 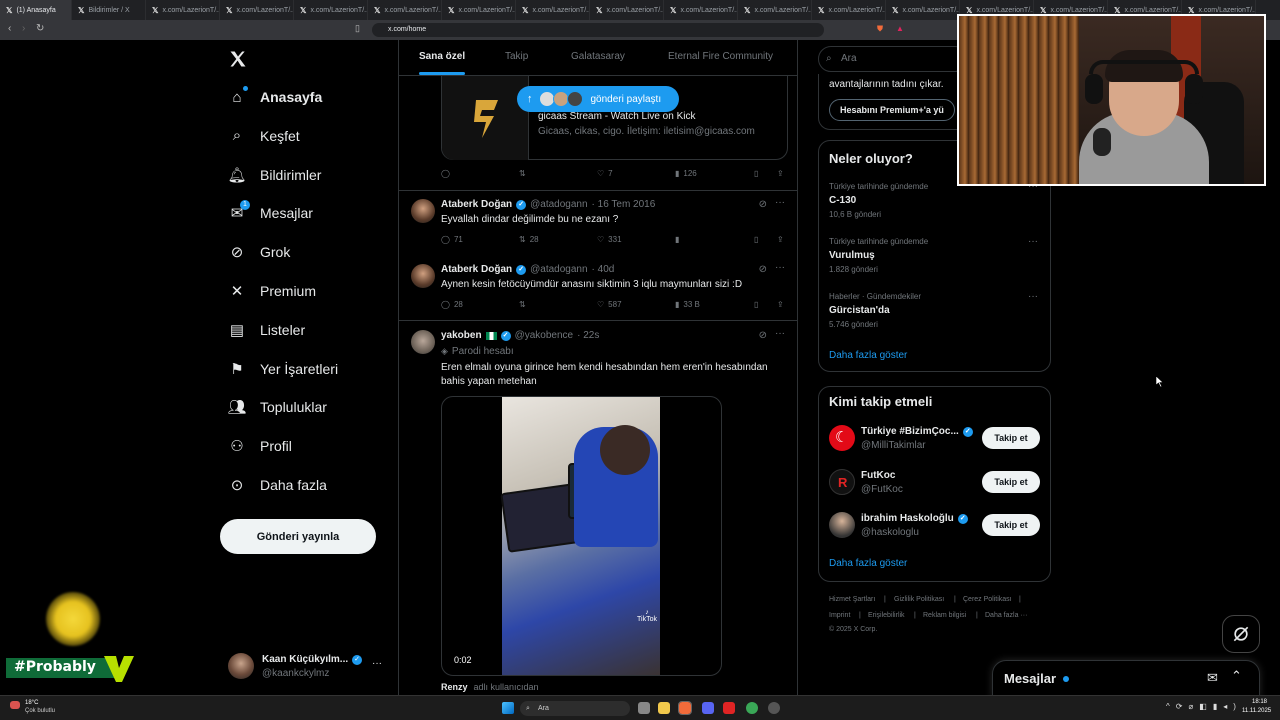 What do you see at coordinates (644, 708) in the screenshot?
I see `task-view-icon` at bounding box center [644, 708].